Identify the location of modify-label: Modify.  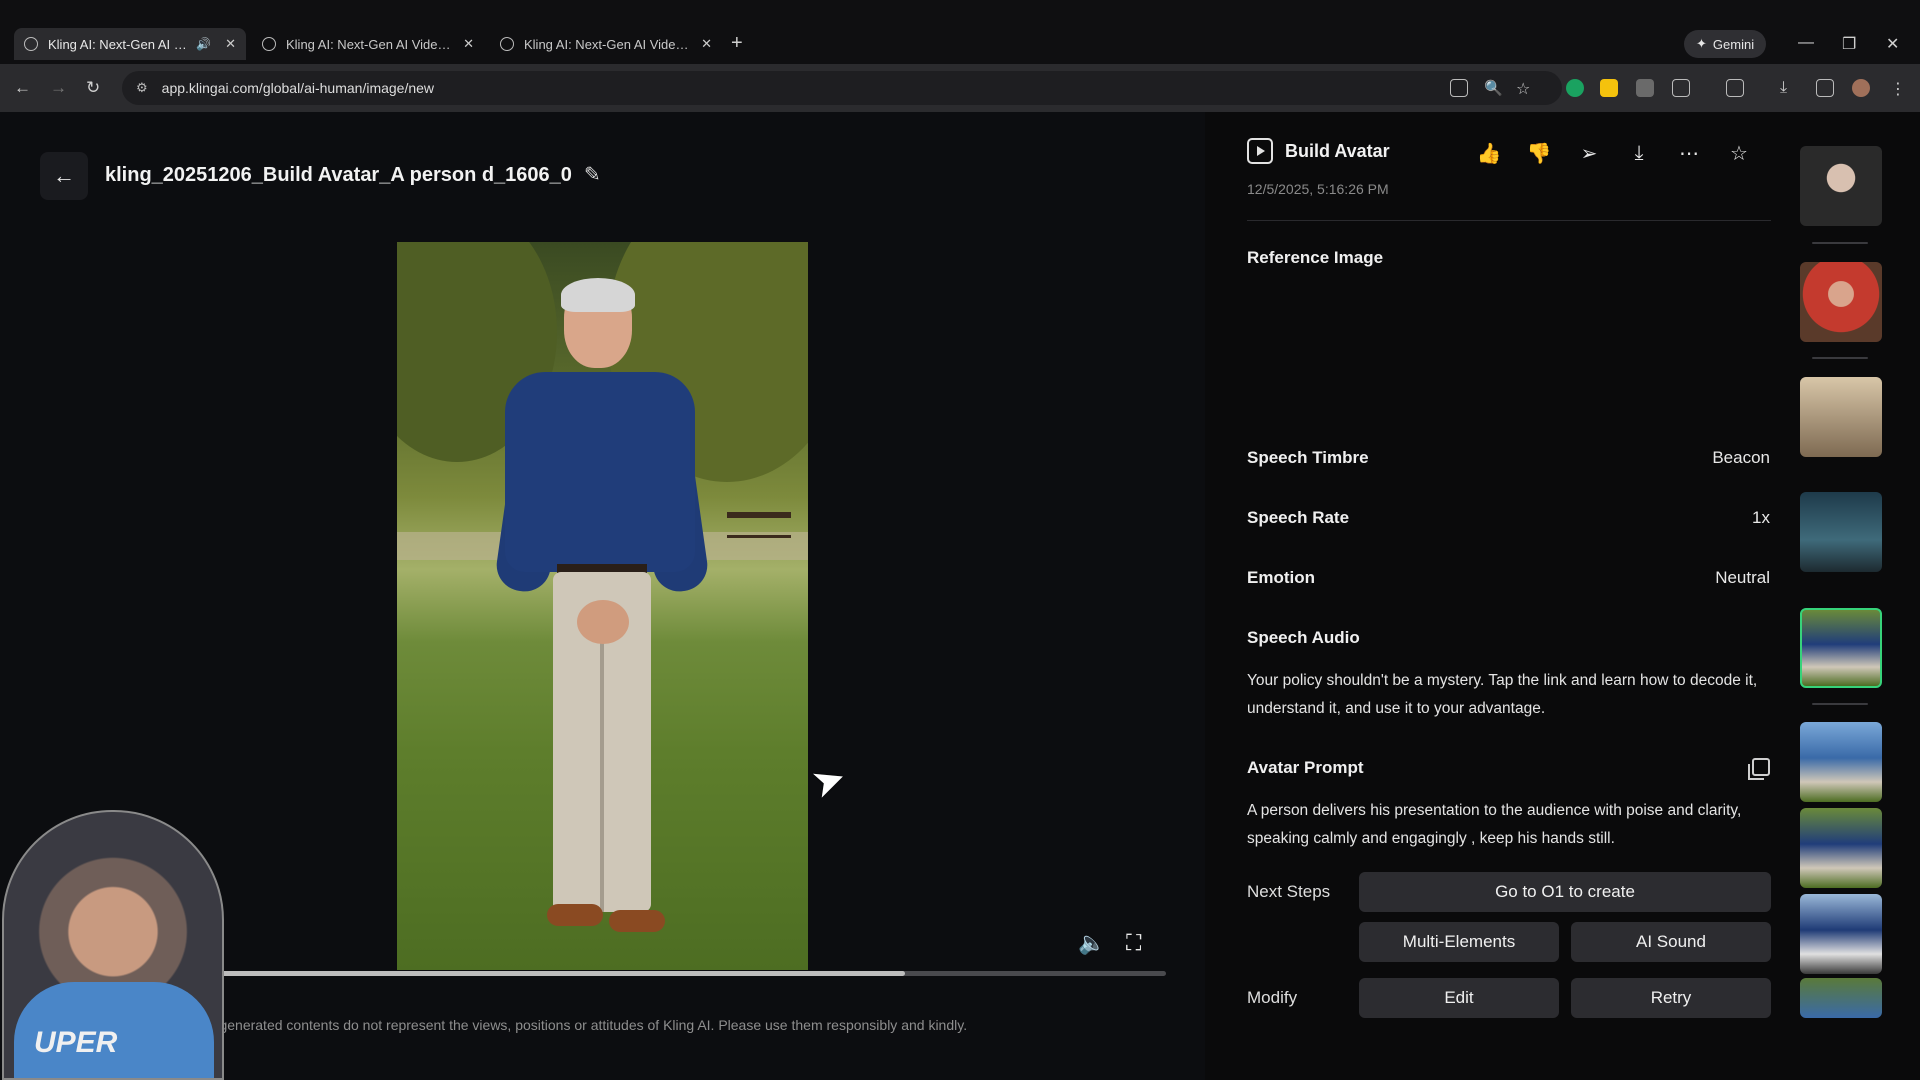
(1272, 997).